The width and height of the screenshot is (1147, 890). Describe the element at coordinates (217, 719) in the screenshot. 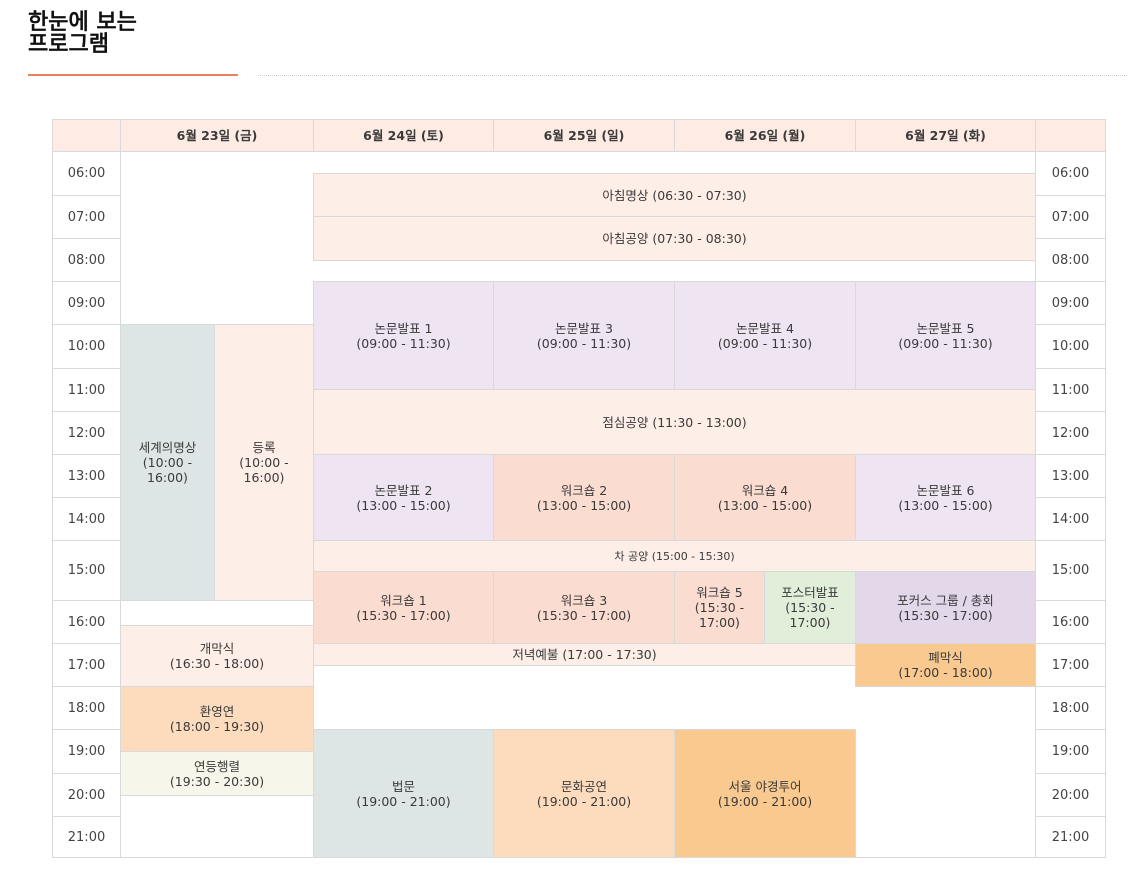

I see `event-welcome: 환영연 (18:00 - 19:30)` at that location.